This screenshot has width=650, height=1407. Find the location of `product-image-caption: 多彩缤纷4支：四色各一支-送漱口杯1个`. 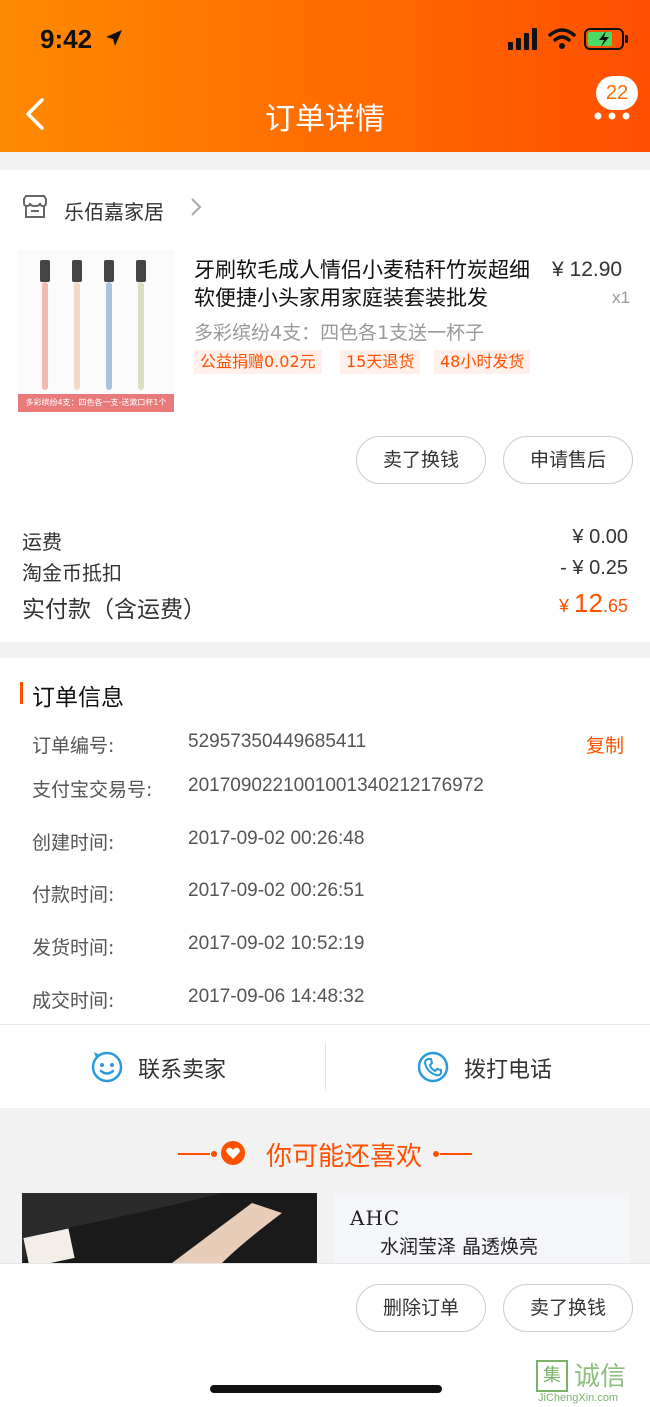

product-image-caption: 多彩缤纷4支：四色各一支-送漱口杯1个 is located at coordinates (96, 403).